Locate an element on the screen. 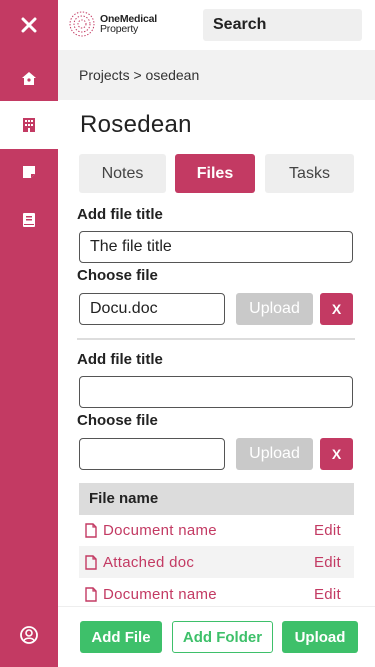 The height and width of the screenshot is (667, 375). logo-mark-icon is located at coordinates (82, 24).